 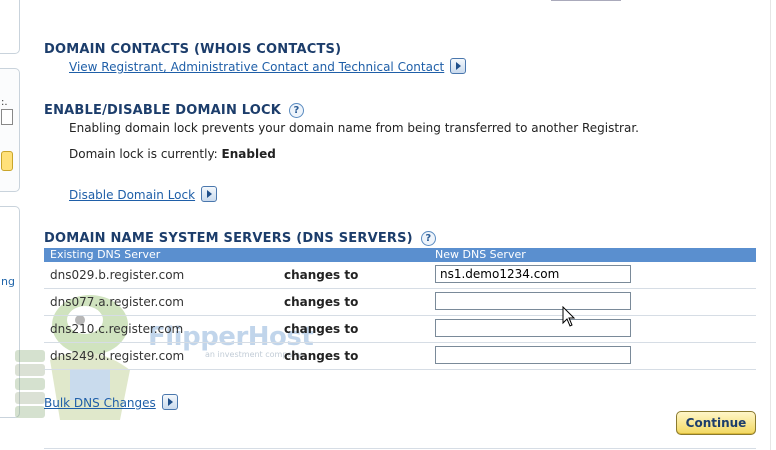 I want to click on continue-button: Continue, so click(x=716, y=423).